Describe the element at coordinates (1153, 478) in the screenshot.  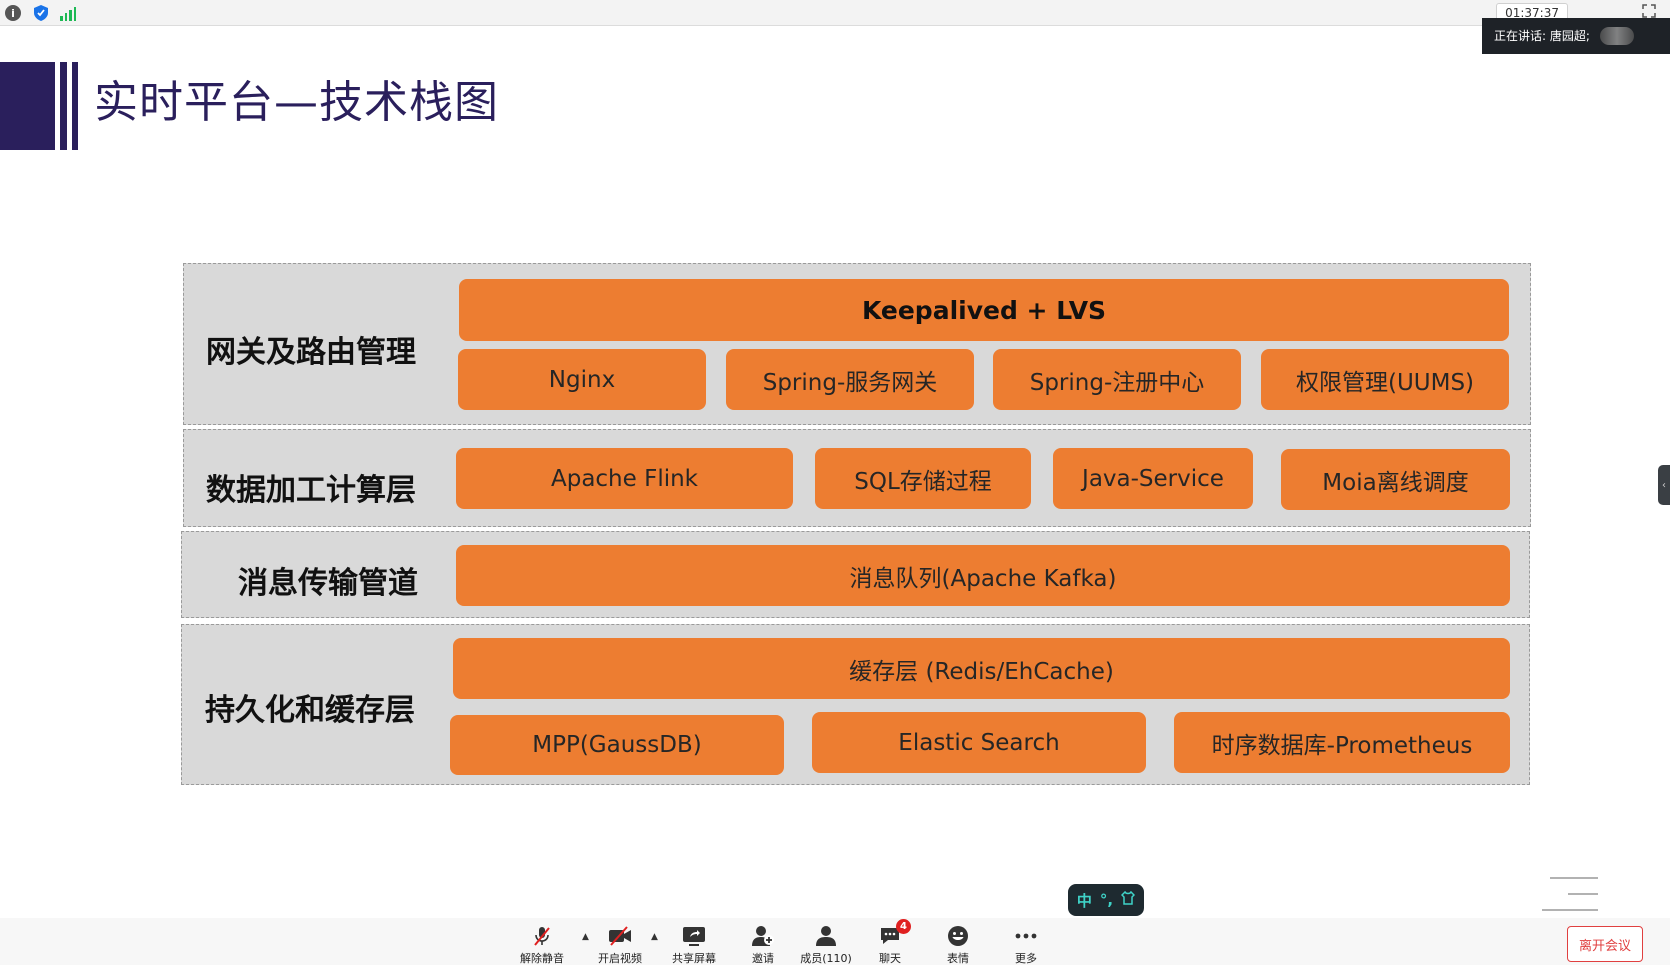
I see `tech-box: Java-Service` at that location.